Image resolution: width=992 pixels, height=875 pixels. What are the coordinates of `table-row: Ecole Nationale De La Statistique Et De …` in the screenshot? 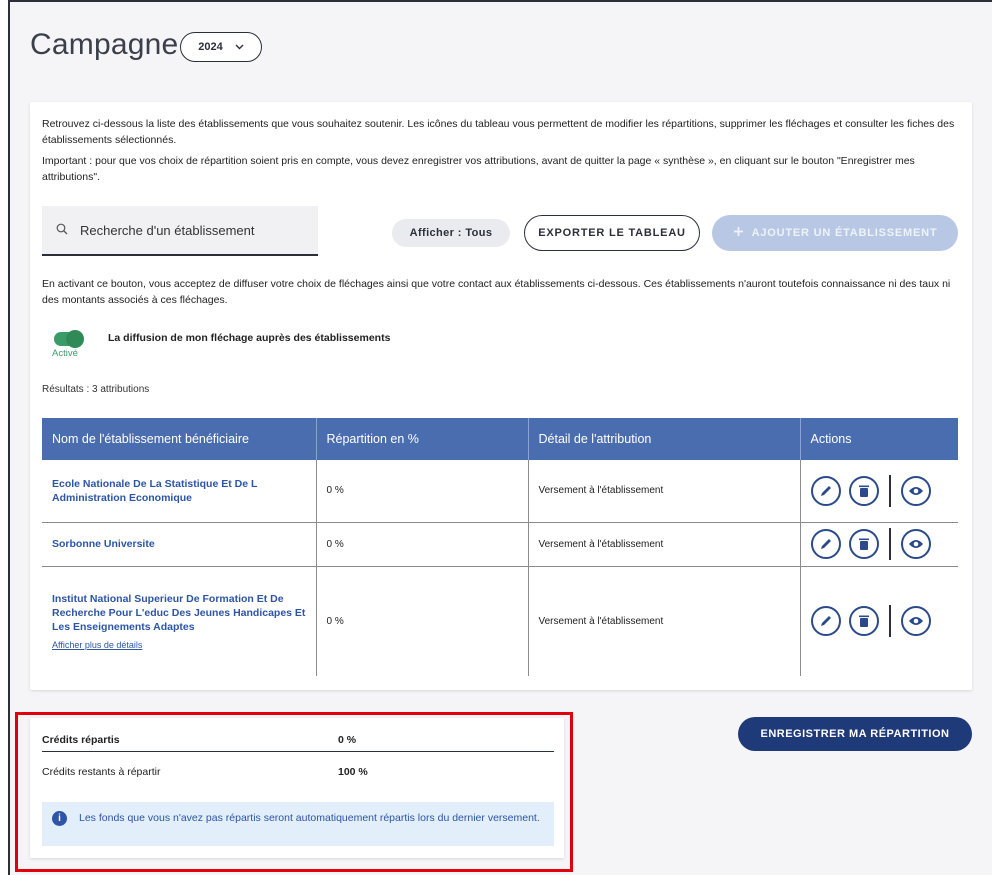 It's located at (500, 491).